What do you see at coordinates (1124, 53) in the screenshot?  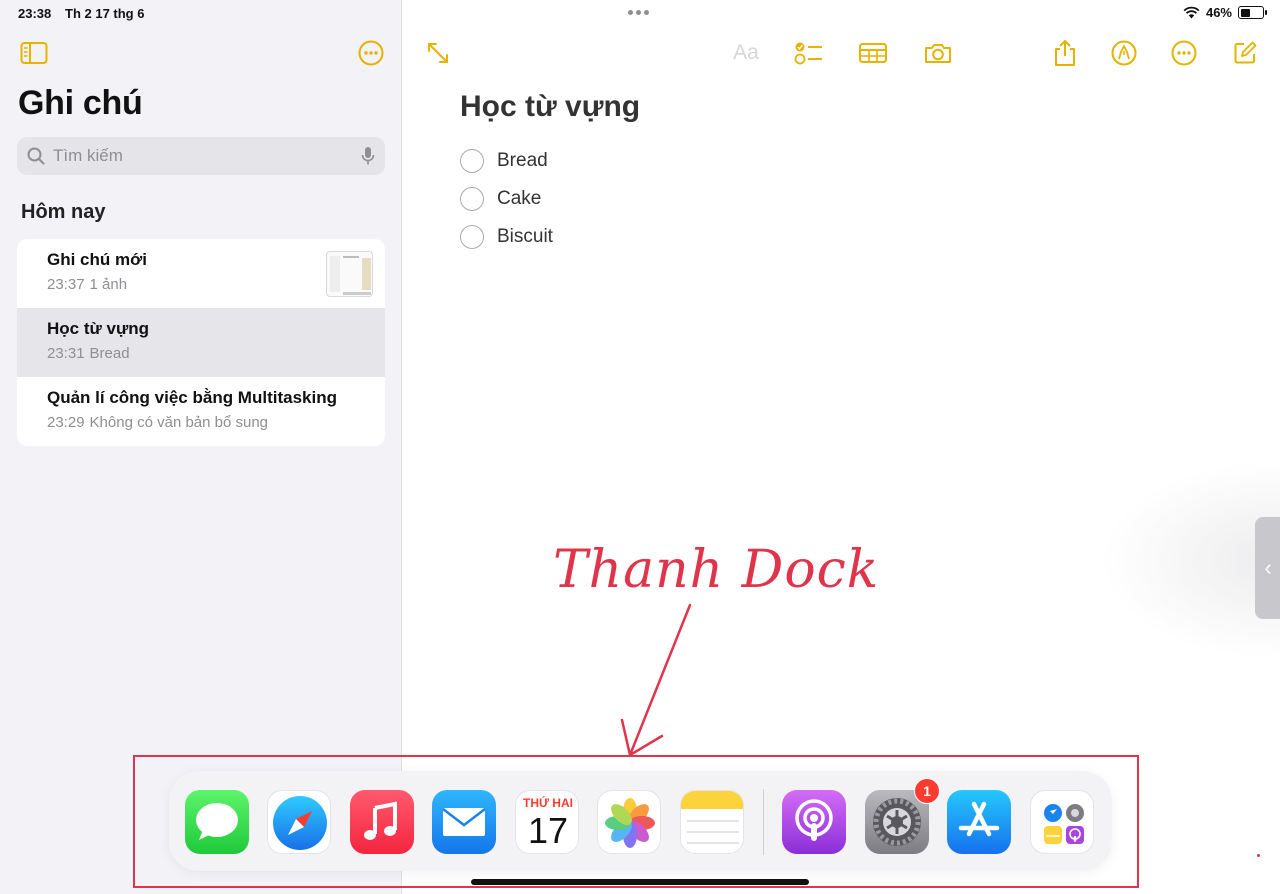 I see `markup-pen-icon` at bounding box center [1124, 53].